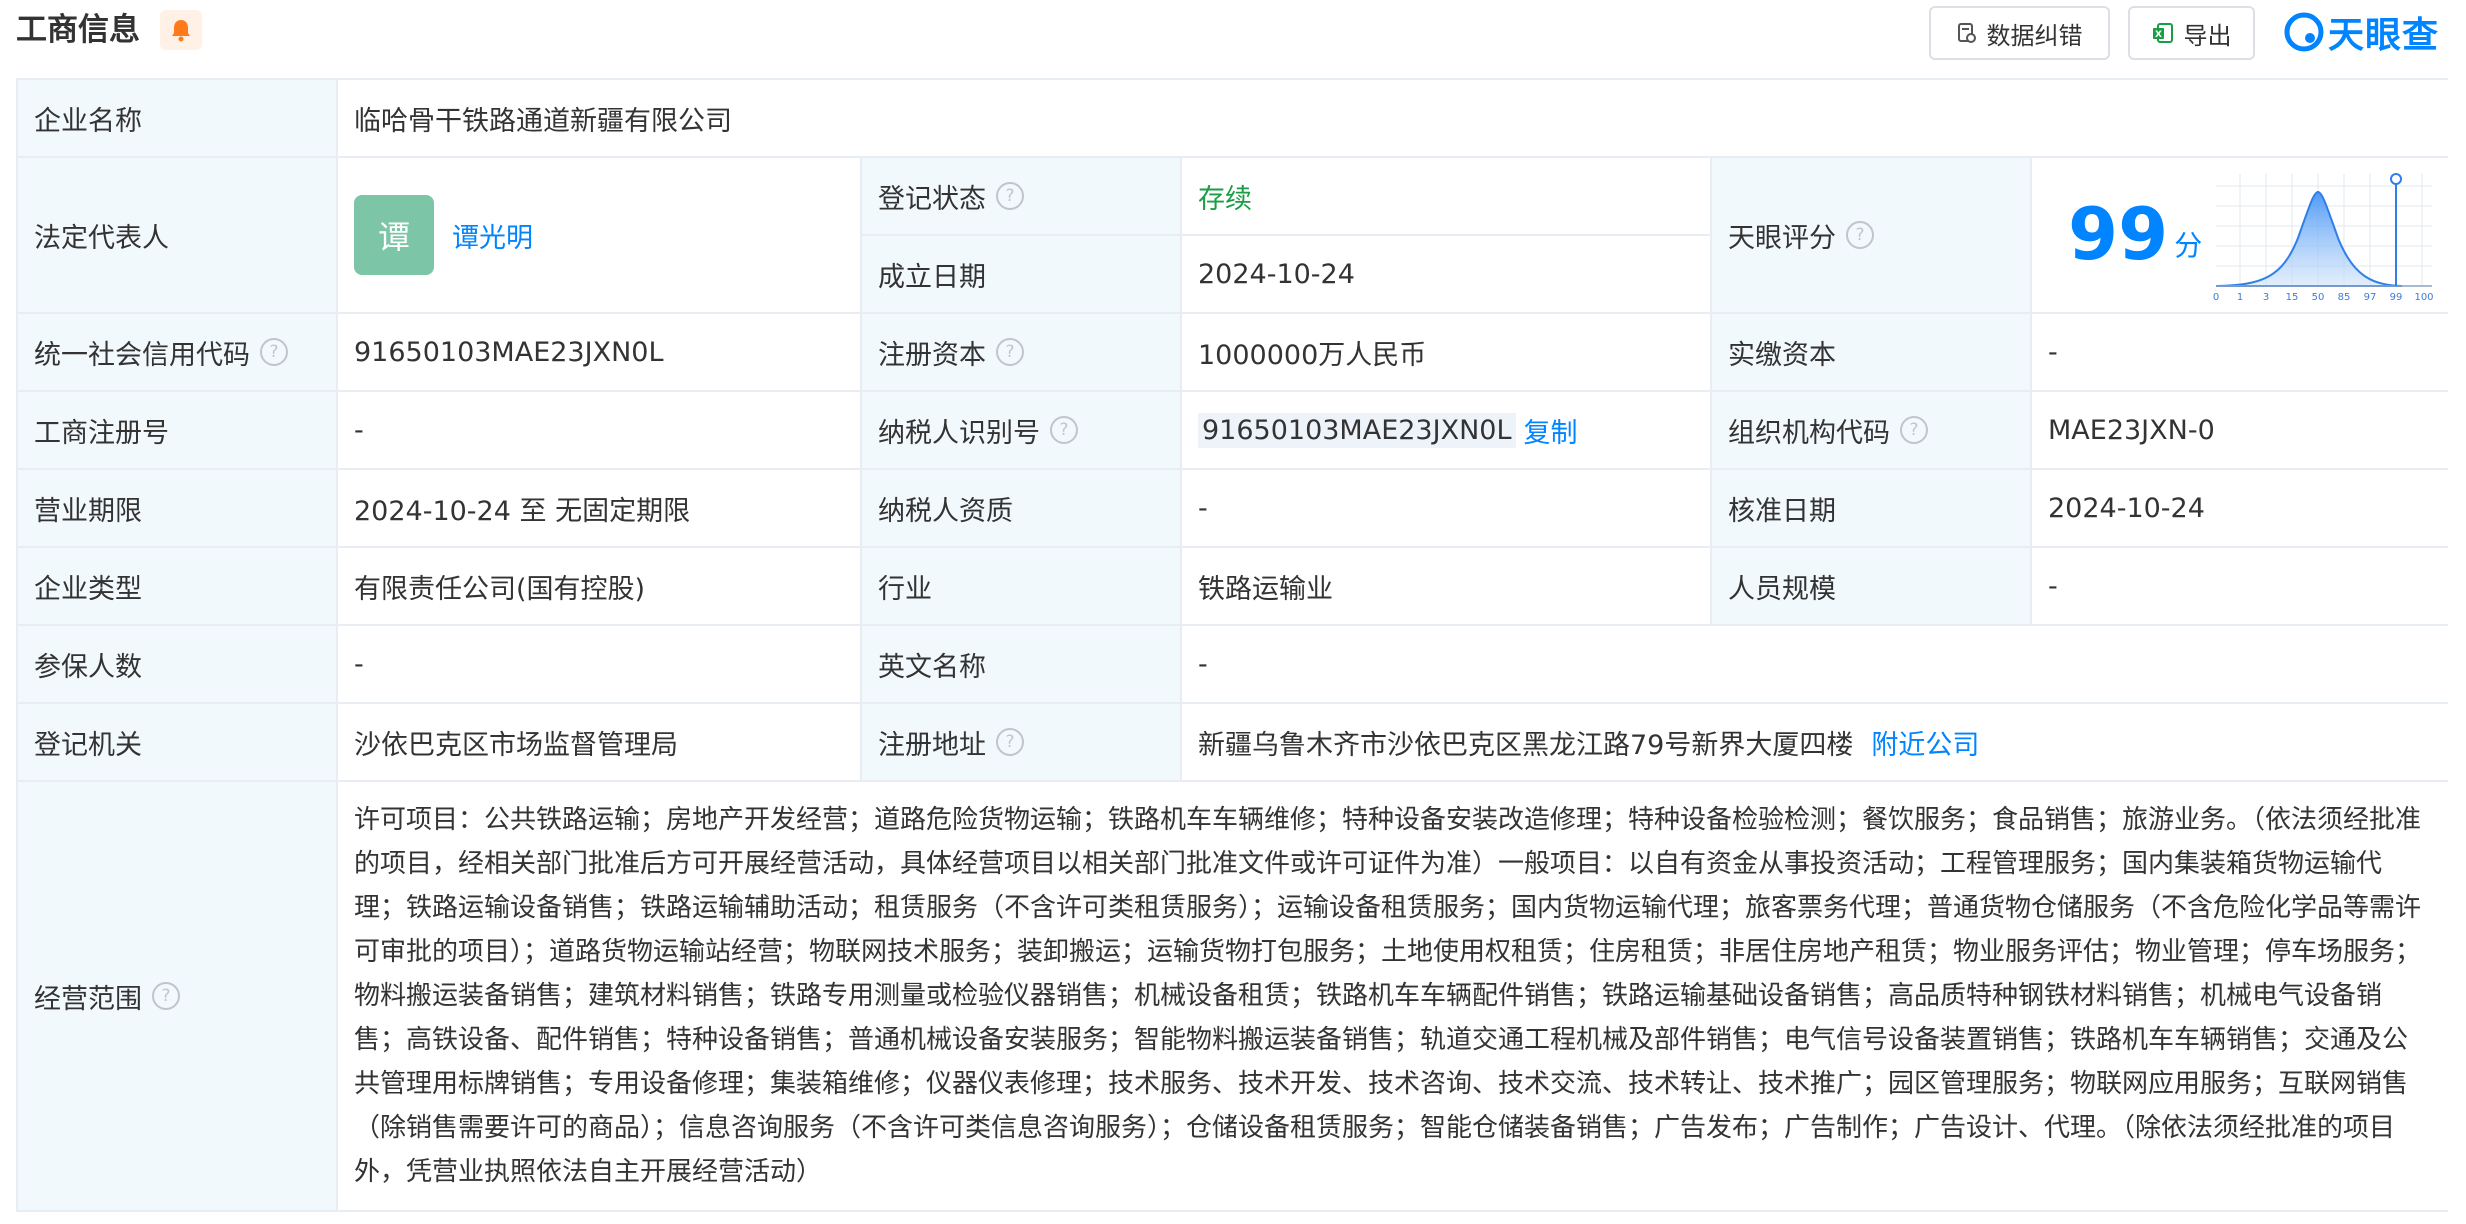 Image resolution: width=2466 pixels, height=1224 pixels. I want to click on company-name-value: 临哈骨干铁路通道新疆有限公司, so click(1393, 119).